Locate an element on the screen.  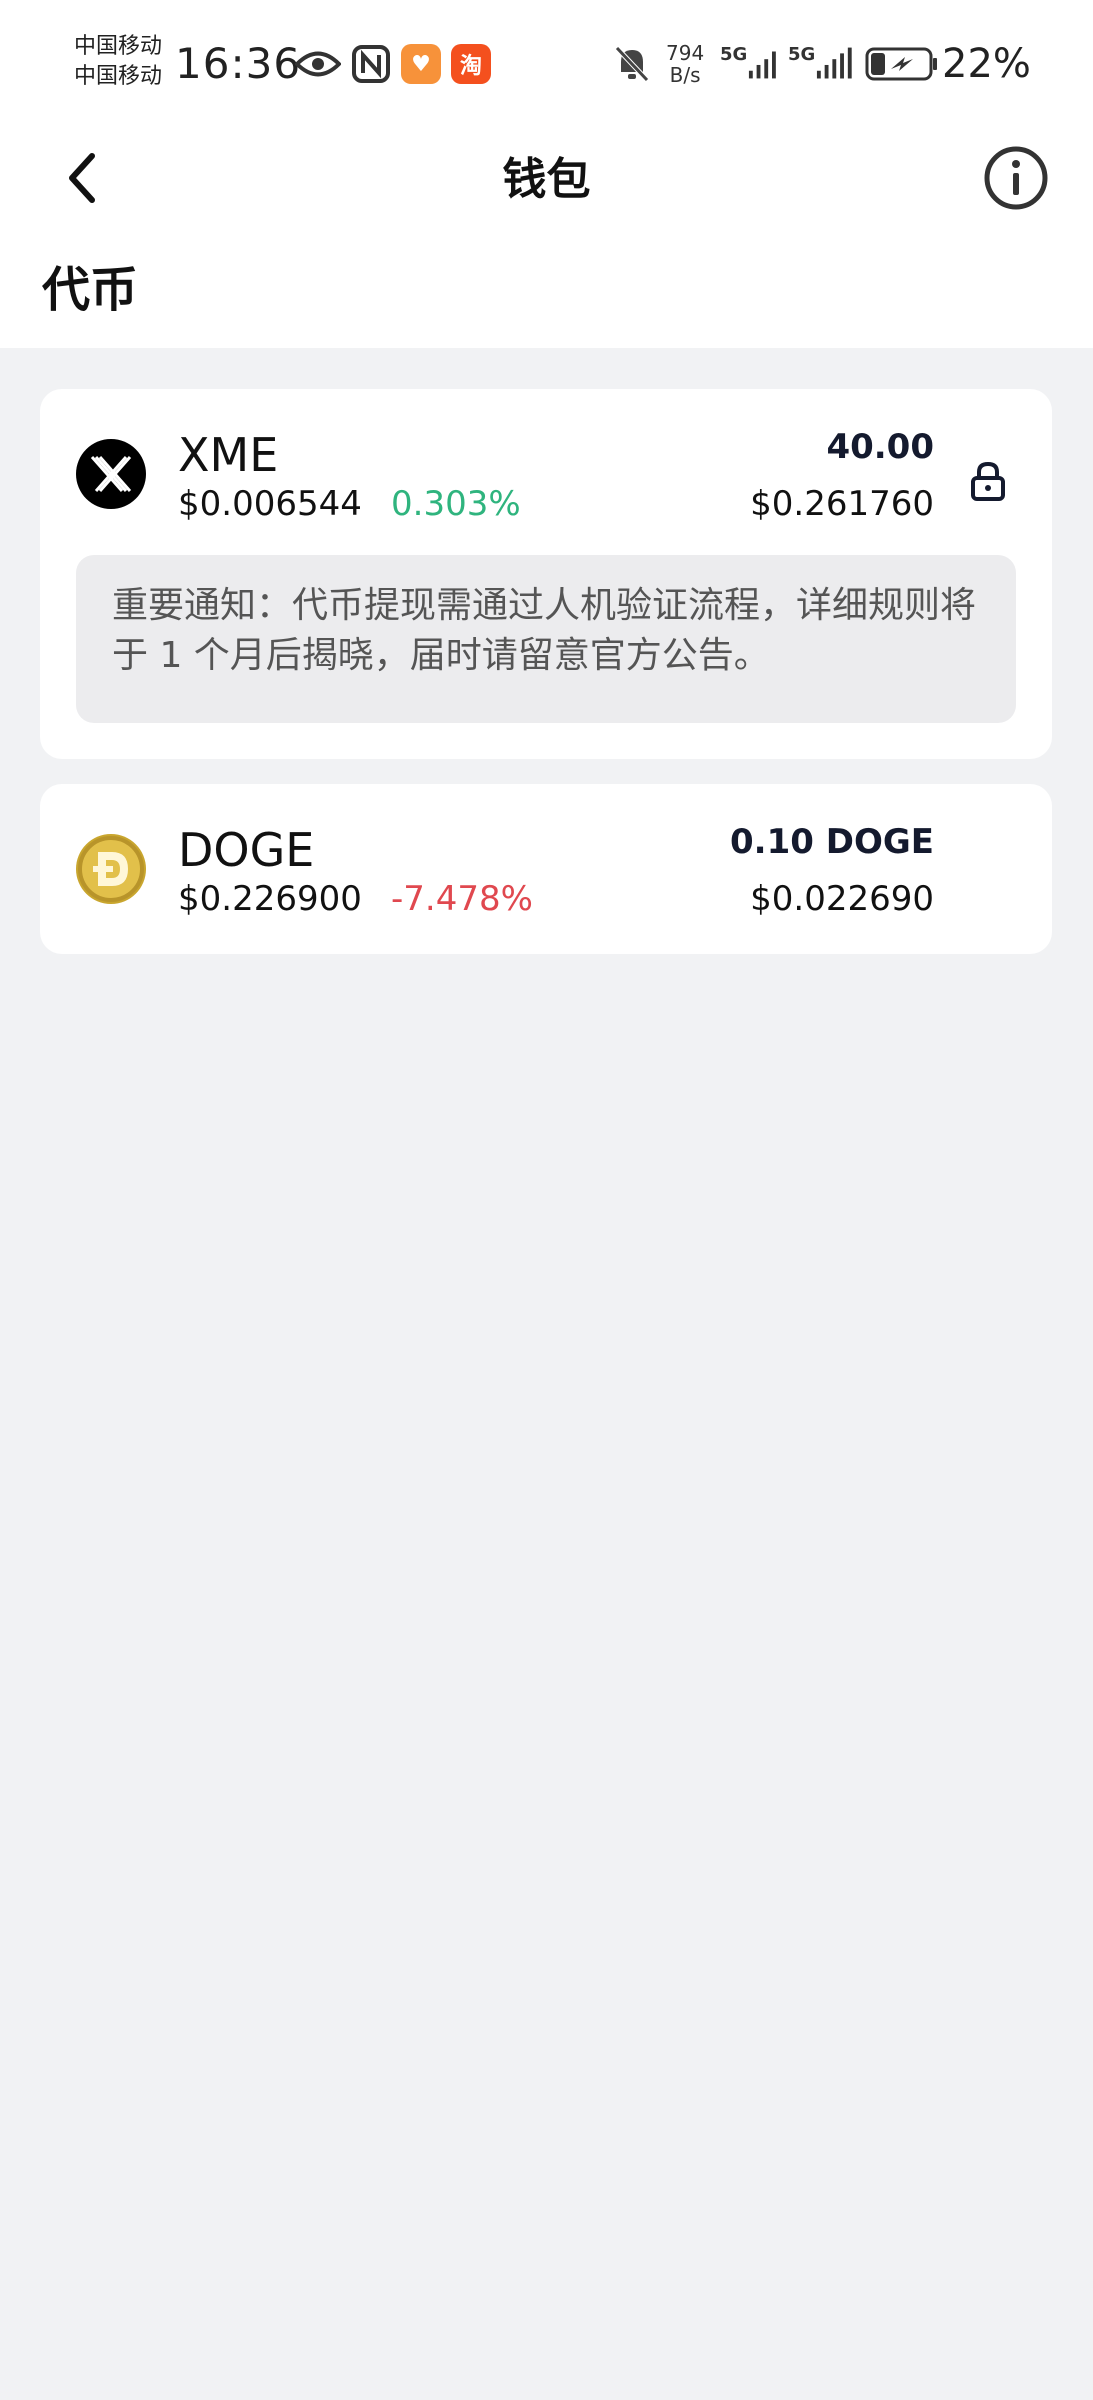
xme-logo-icon is located at coordinates (111, 474).